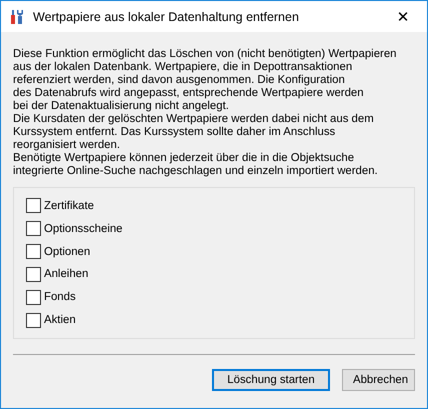  What do you see at coordinates (83, 228) in the screenshot?
I see `checkbox-label: Optionsscheine` at bounding box center [83, 228].